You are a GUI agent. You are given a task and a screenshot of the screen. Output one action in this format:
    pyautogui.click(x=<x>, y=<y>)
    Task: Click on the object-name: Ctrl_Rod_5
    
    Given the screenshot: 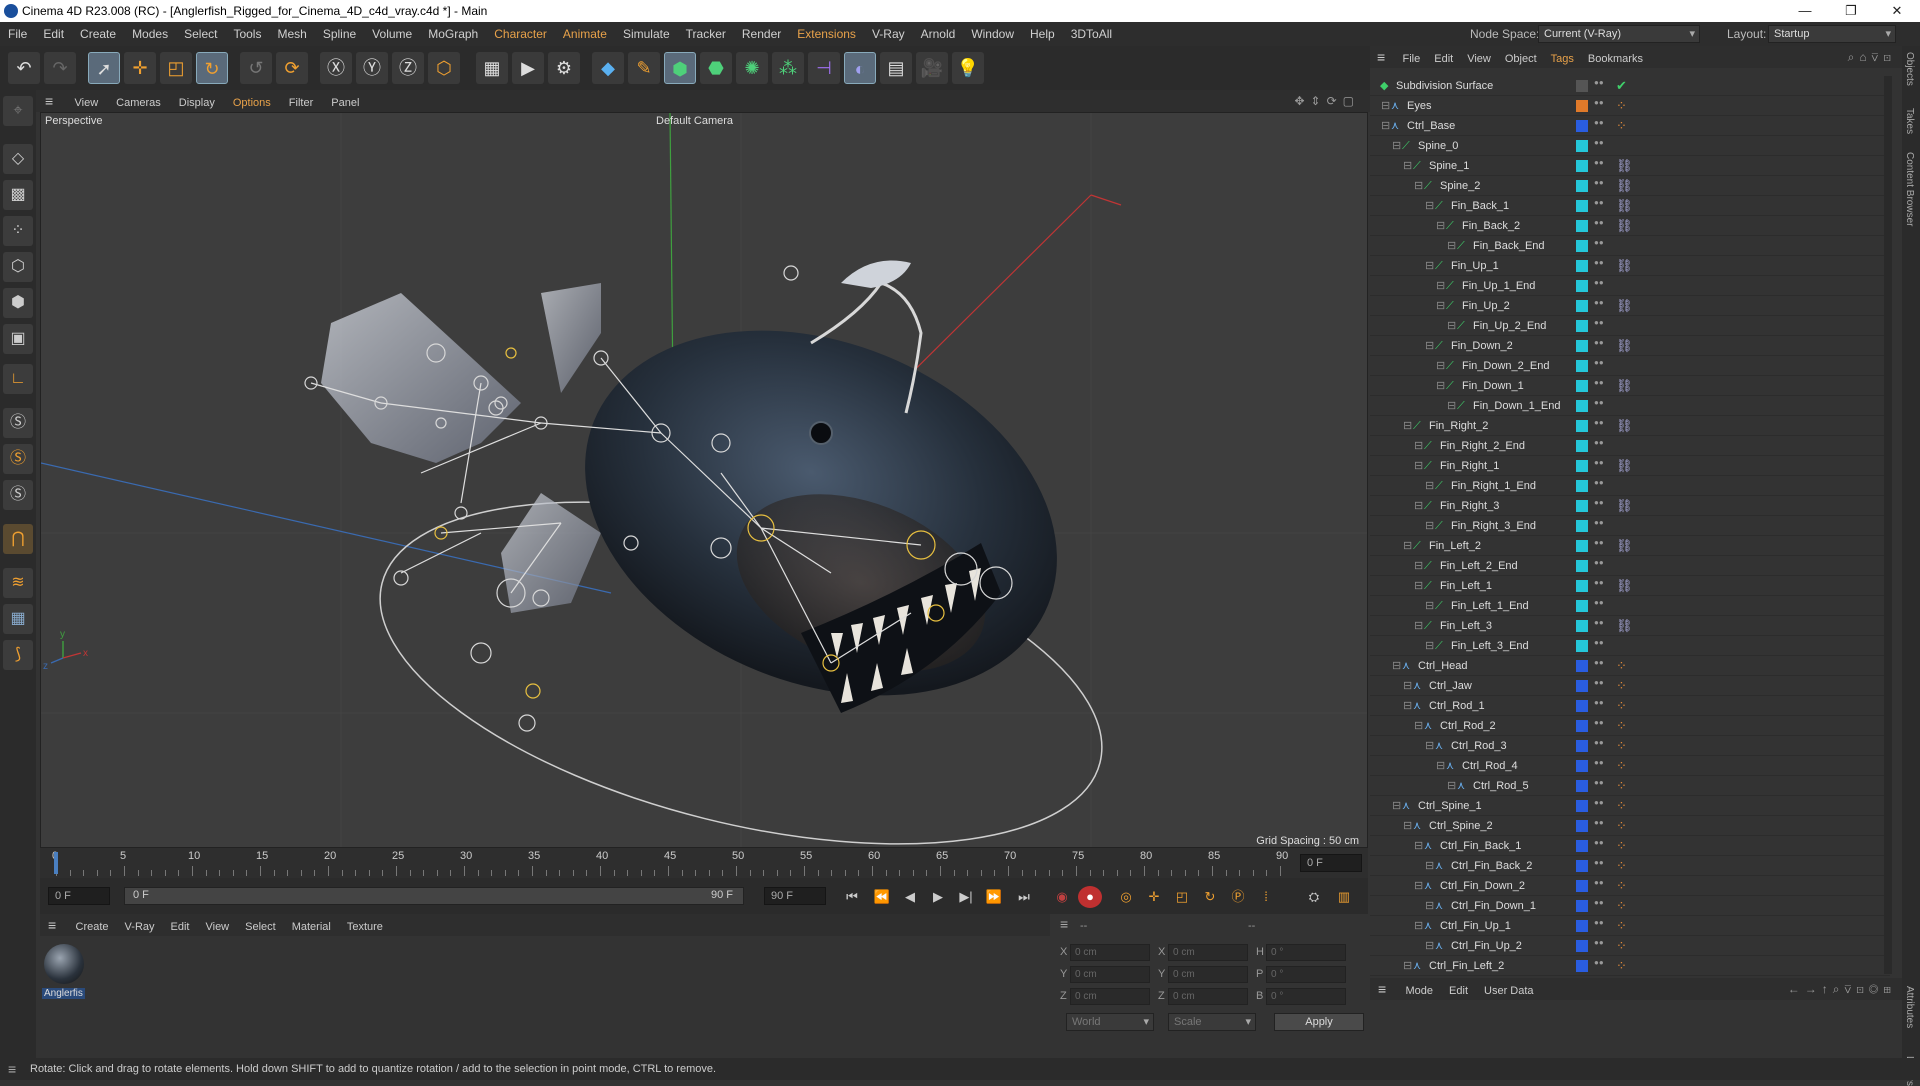 What is the action you would take?
    pyautogui.click(x=1501, y=786)
    